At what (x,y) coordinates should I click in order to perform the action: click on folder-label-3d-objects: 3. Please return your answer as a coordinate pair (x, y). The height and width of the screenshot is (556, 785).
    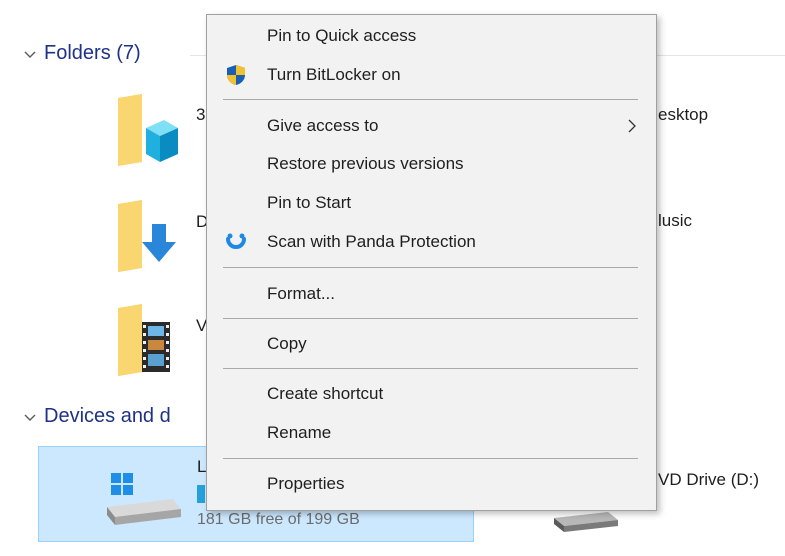
    Looking at the image, I should click on (201, 114).